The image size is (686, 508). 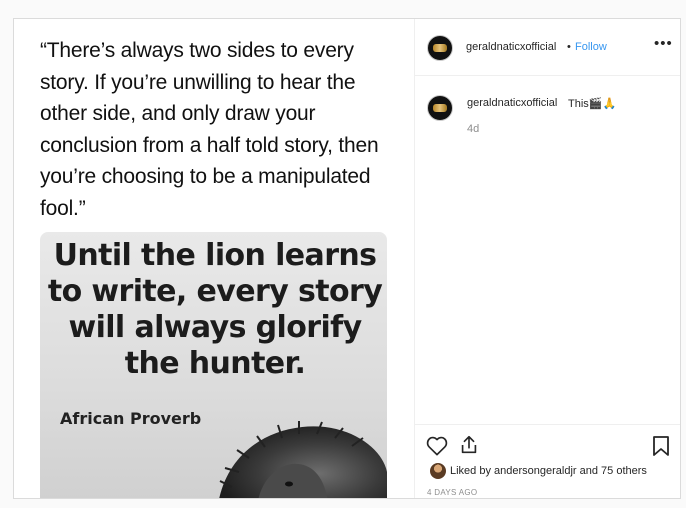 I want to click on comment-time: 4d, so click(x=473, y=129).